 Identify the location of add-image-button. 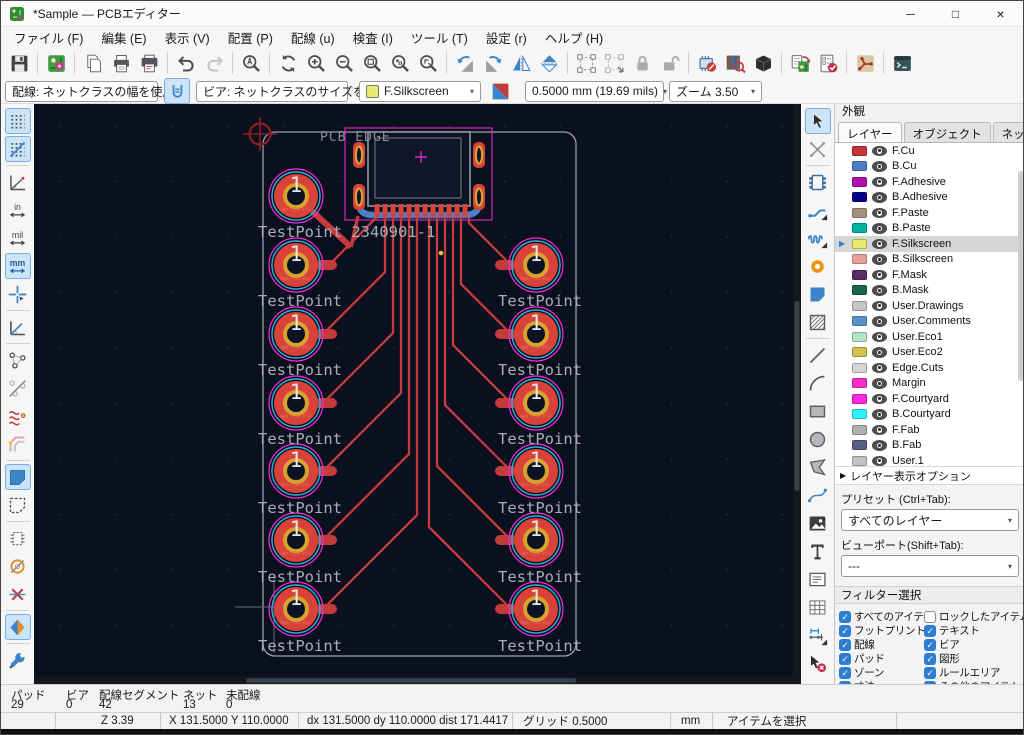
(818, 523).